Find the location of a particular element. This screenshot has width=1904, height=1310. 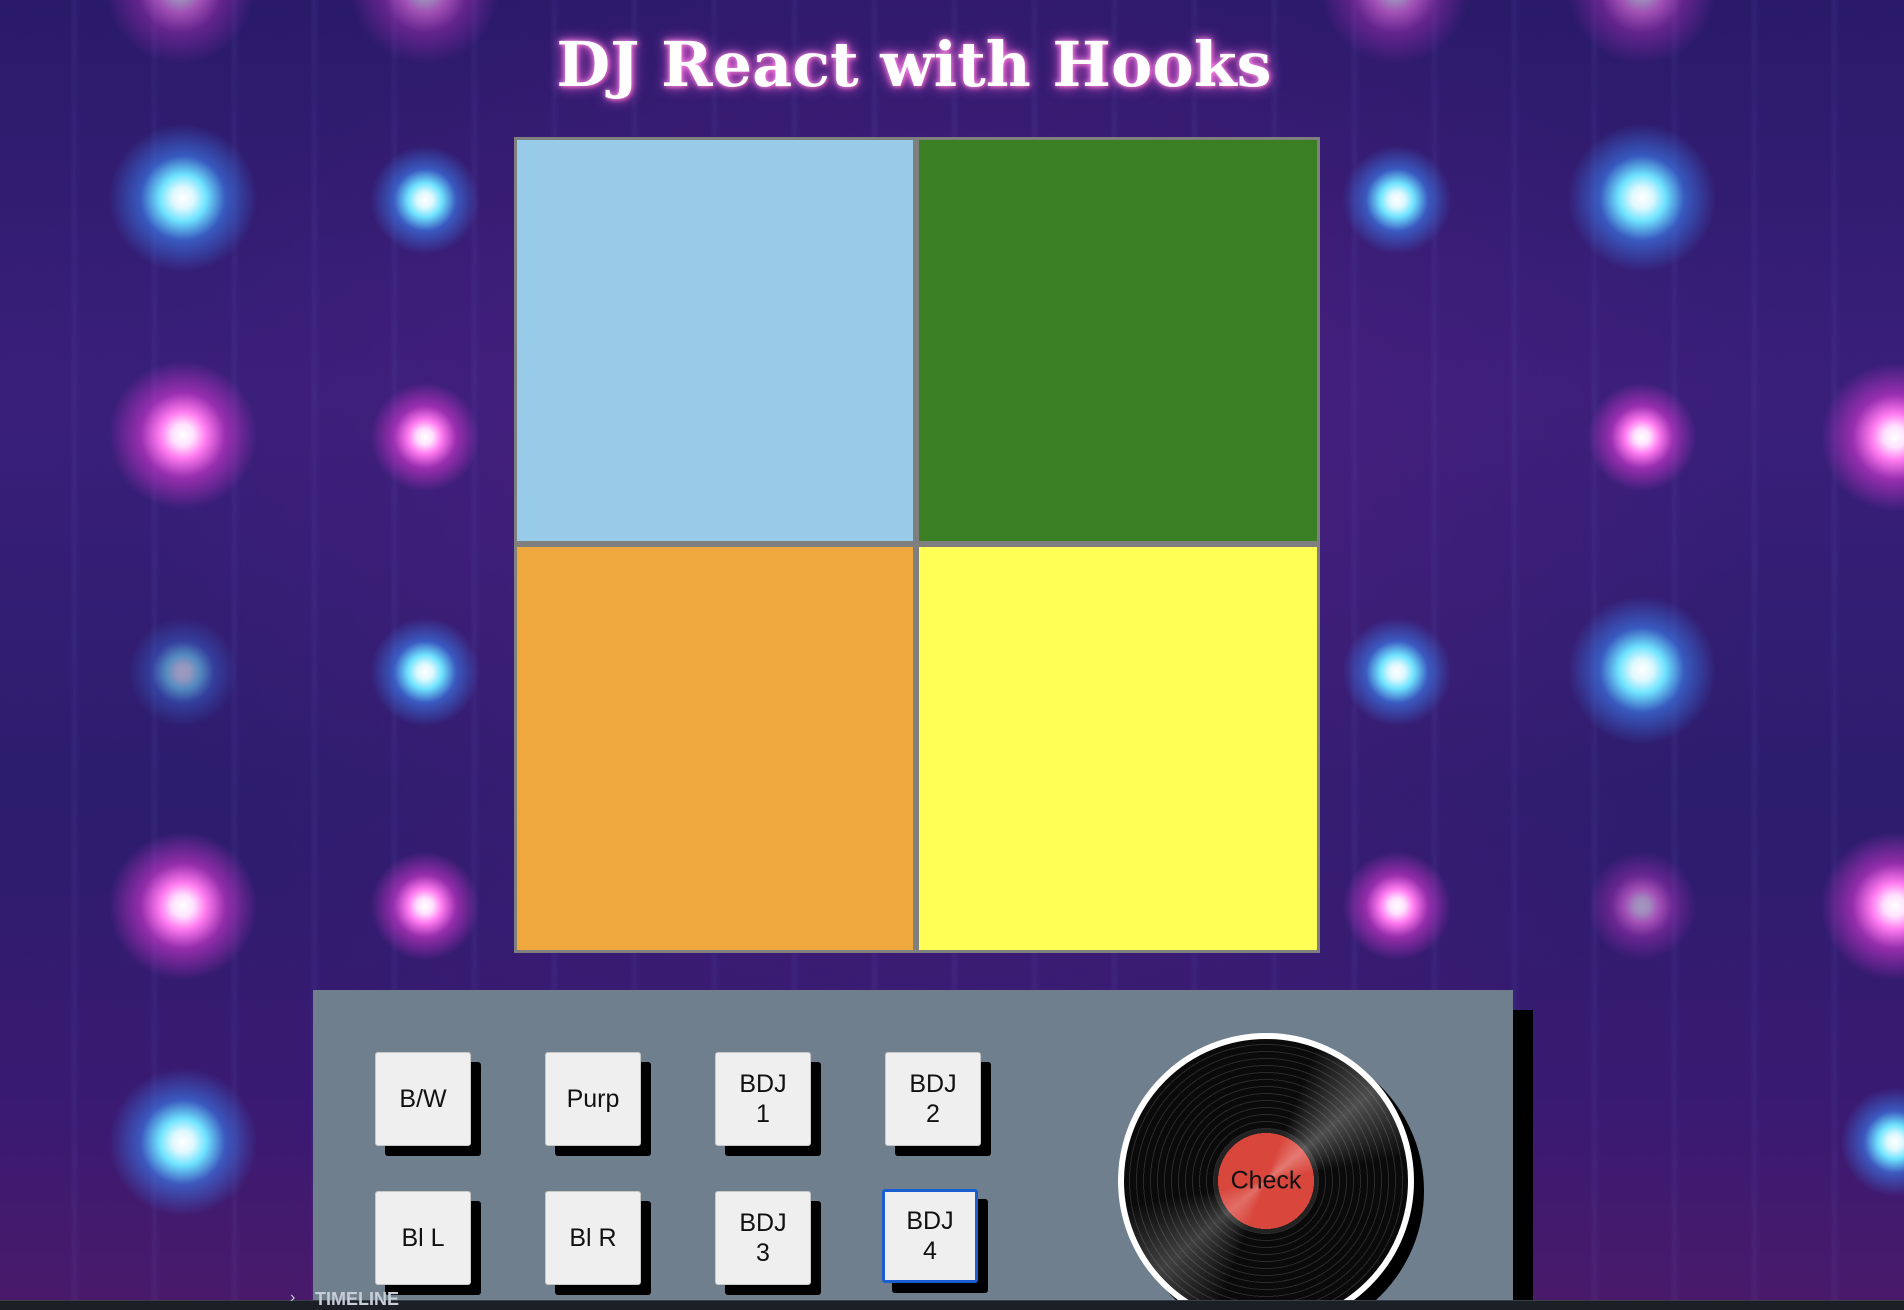

bl-l-button: Bl L is located at coordinates (423, 1238).